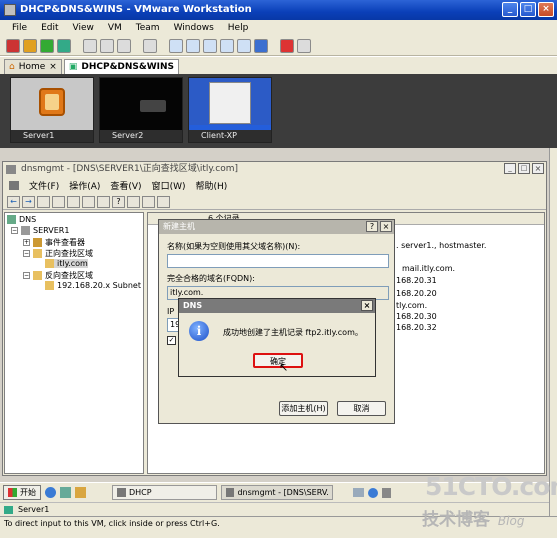  I want to click on minimize-button: _, so click(510, 9).